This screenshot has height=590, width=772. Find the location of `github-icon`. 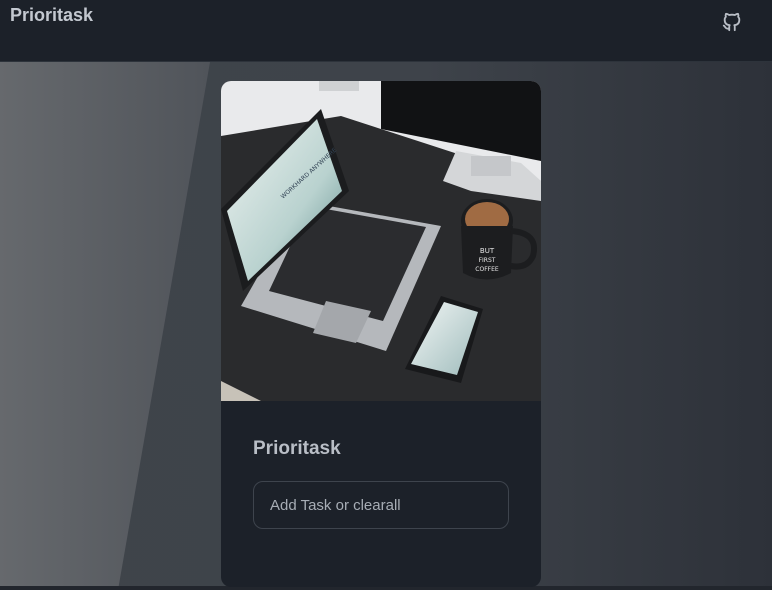

github-icon is located at coordinates (731, 22).